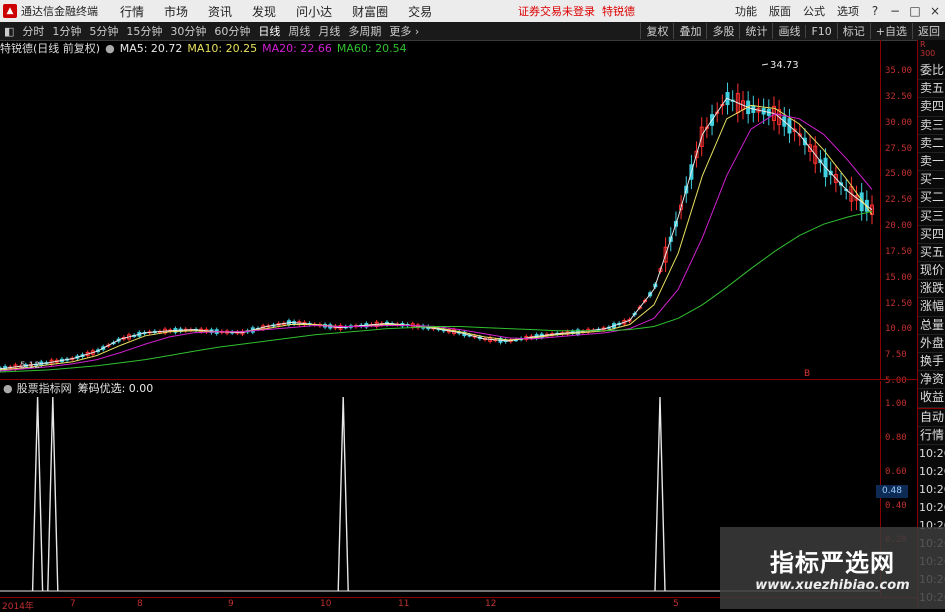  I want to click on price-axis-label: 35.00, so click(899, 71).